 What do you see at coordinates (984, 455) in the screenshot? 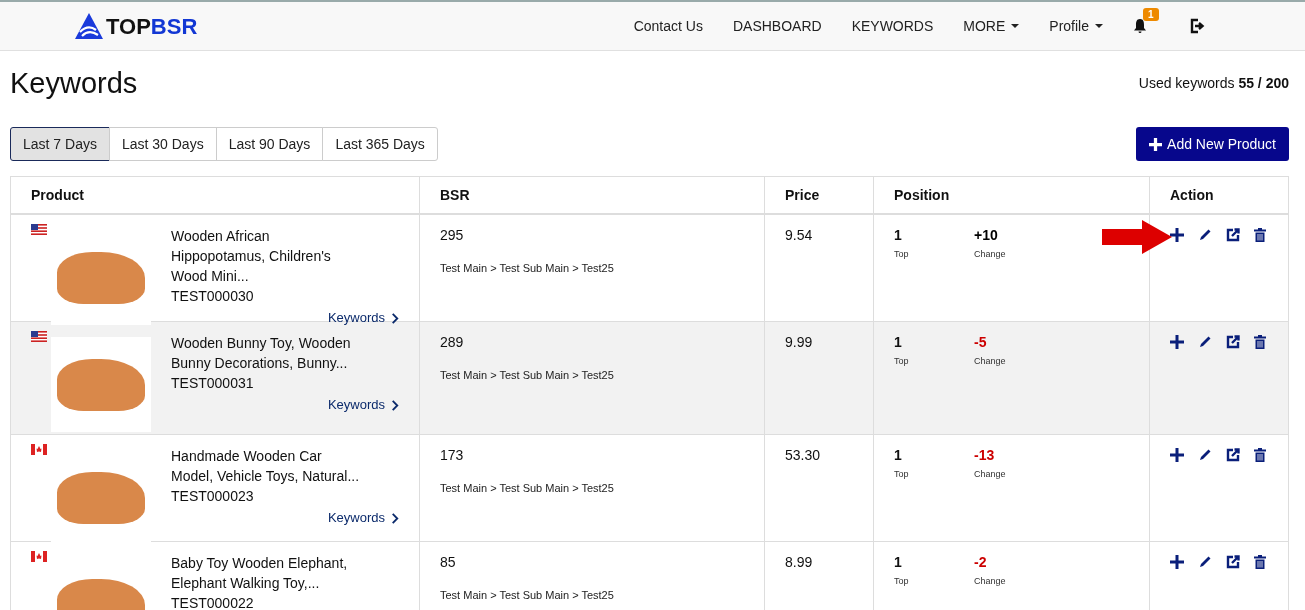
I see `position-change: -13` at bounding box center [984, 455].